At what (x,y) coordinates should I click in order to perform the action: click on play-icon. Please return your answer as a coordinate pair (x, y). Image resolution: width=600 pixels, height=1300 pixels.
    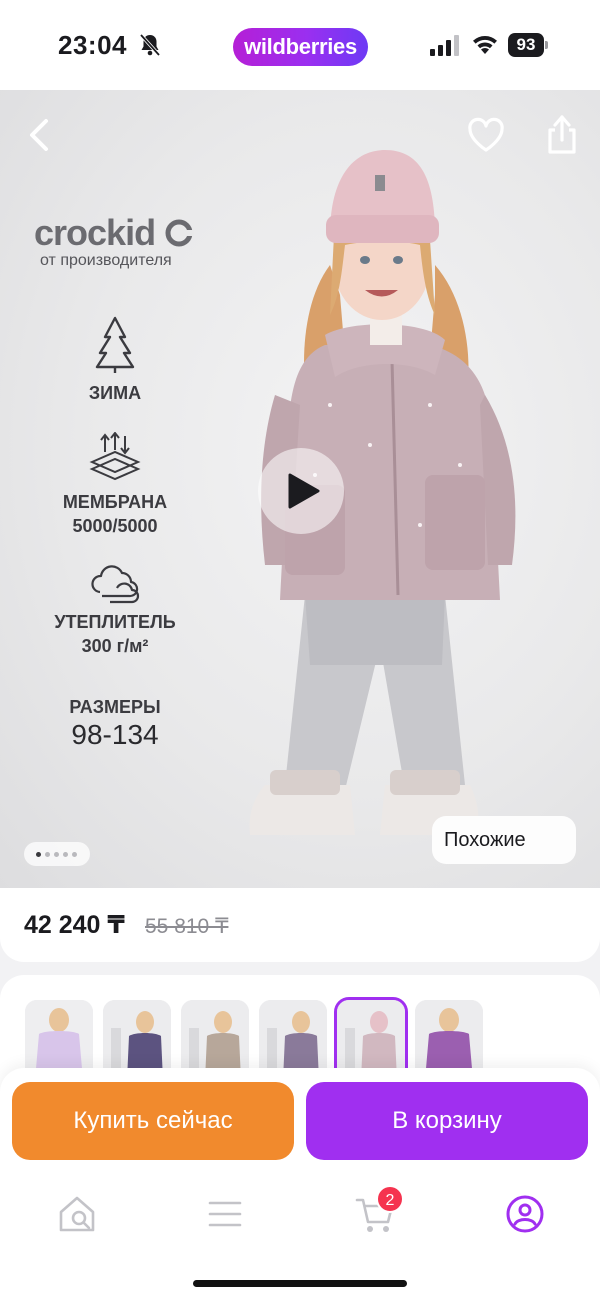
    Looking at the image, I should click on (304, 491).